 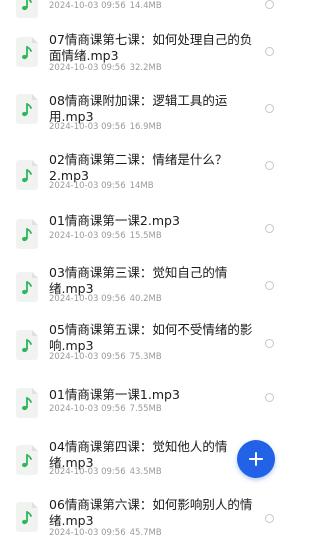 I want to click on file-title: 07情商课第七课：如何处理自己的负面情绪.mp3, so click(x=151, y=47).